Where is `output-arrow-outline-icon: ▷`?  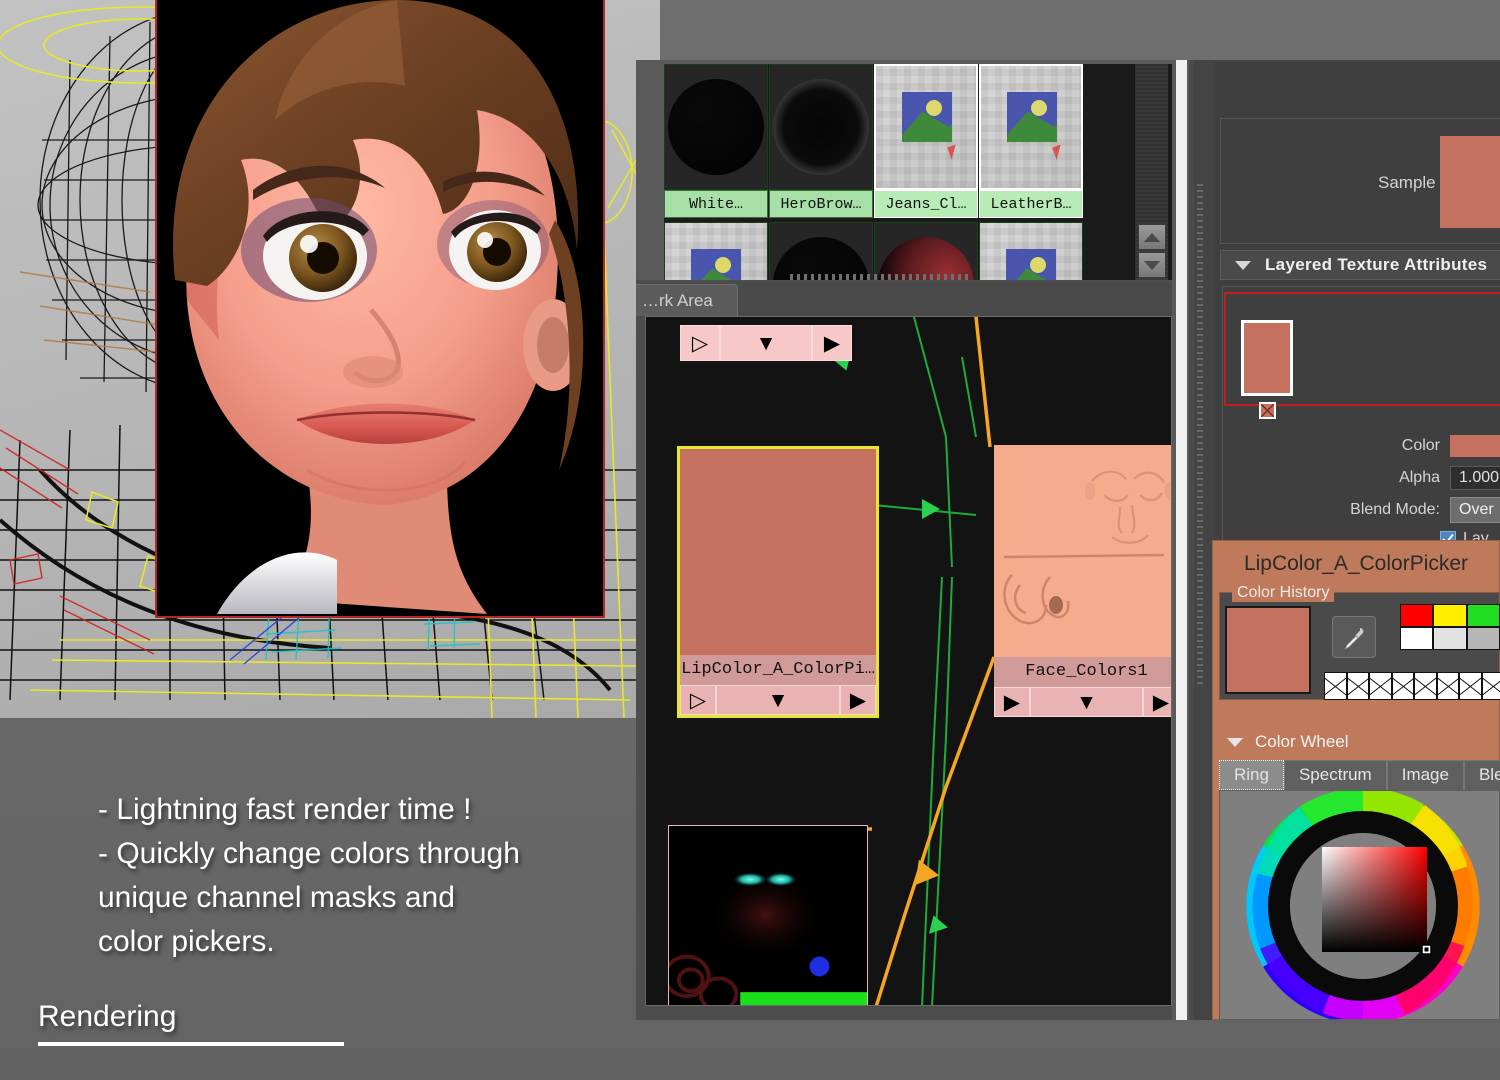 output-arrow-outline-icon: ▷ is located at coordinates (698, 700).